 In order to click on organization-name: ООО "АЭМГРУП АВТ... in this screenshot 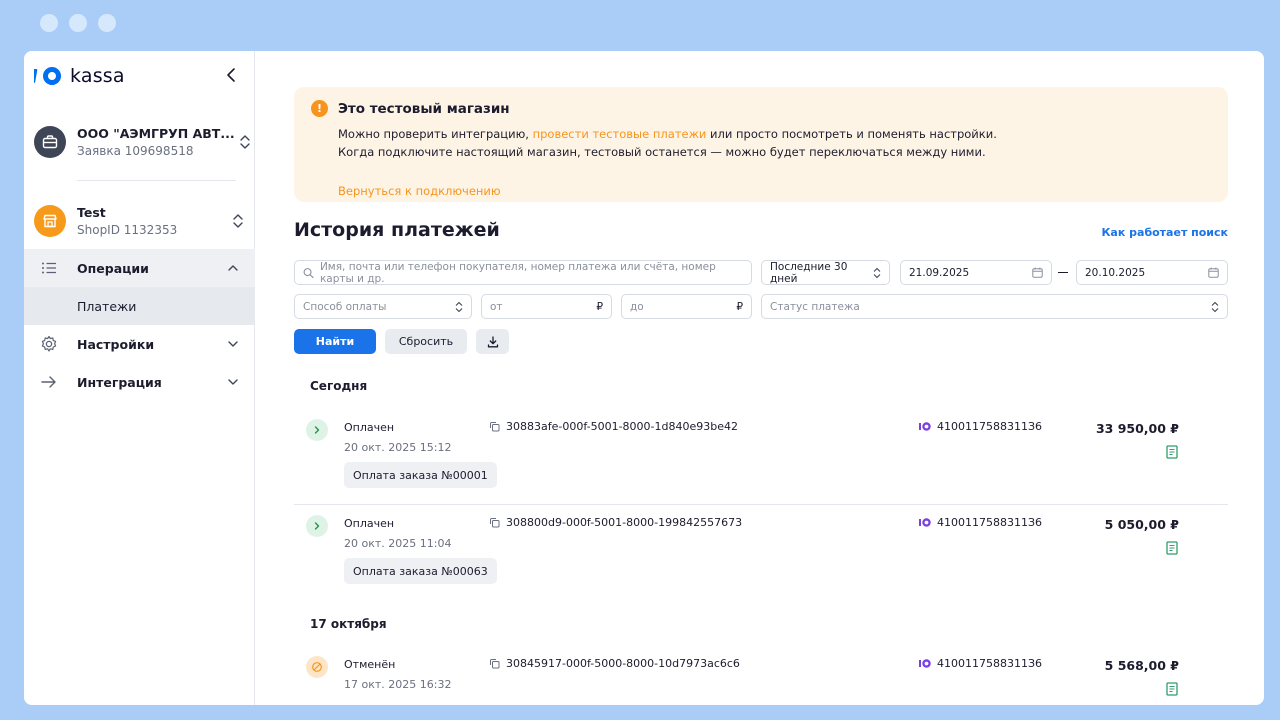, I will do `click(156, 133)`.